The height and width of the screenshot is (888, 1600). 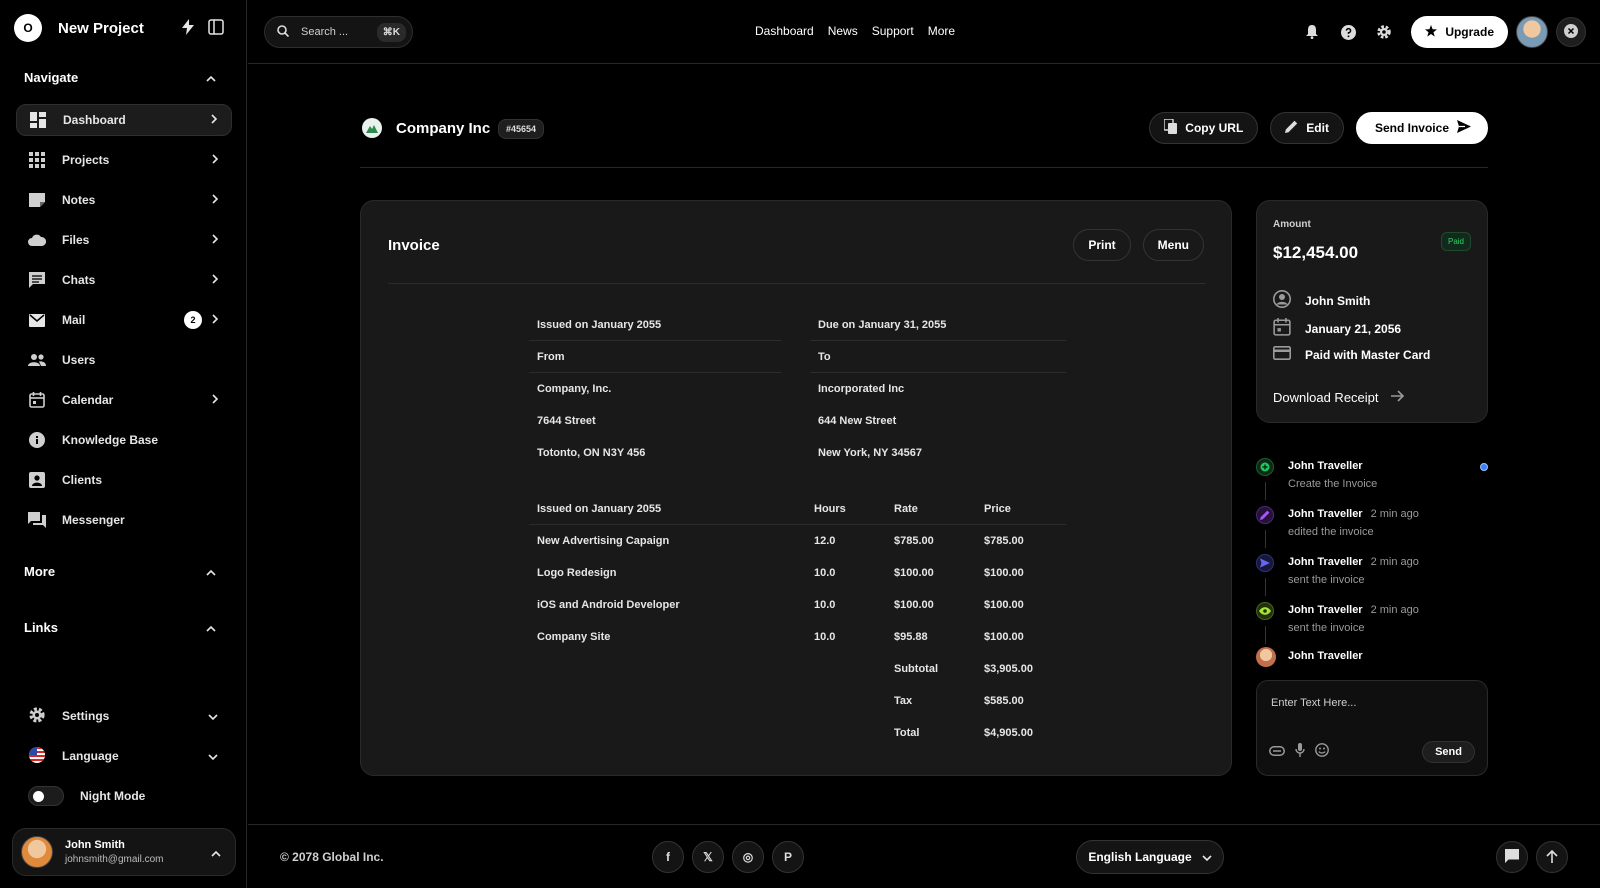 I want to click on to-city: New York, NY 34567, so click(x=870, y=453).